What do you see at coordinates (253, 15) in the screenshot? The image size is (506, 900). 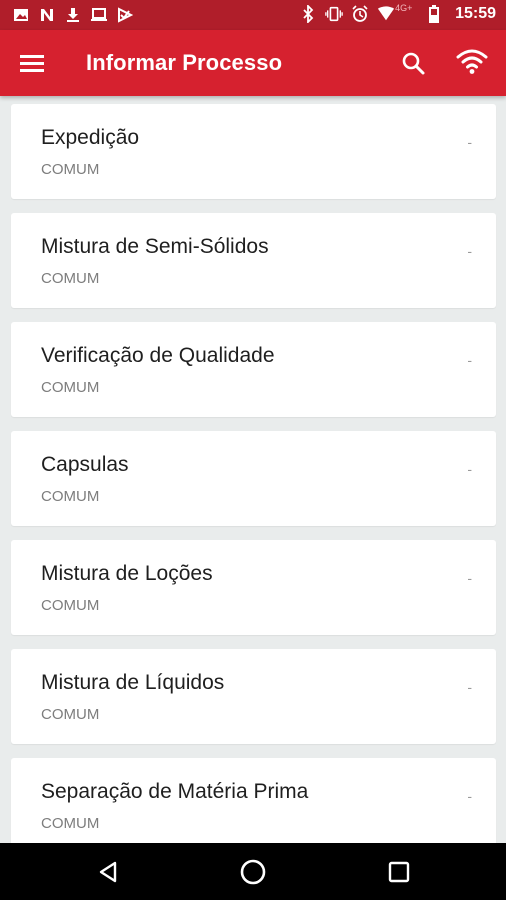 I see `status-bar: 4G+ 15:59` at bounding box center [253, 15].